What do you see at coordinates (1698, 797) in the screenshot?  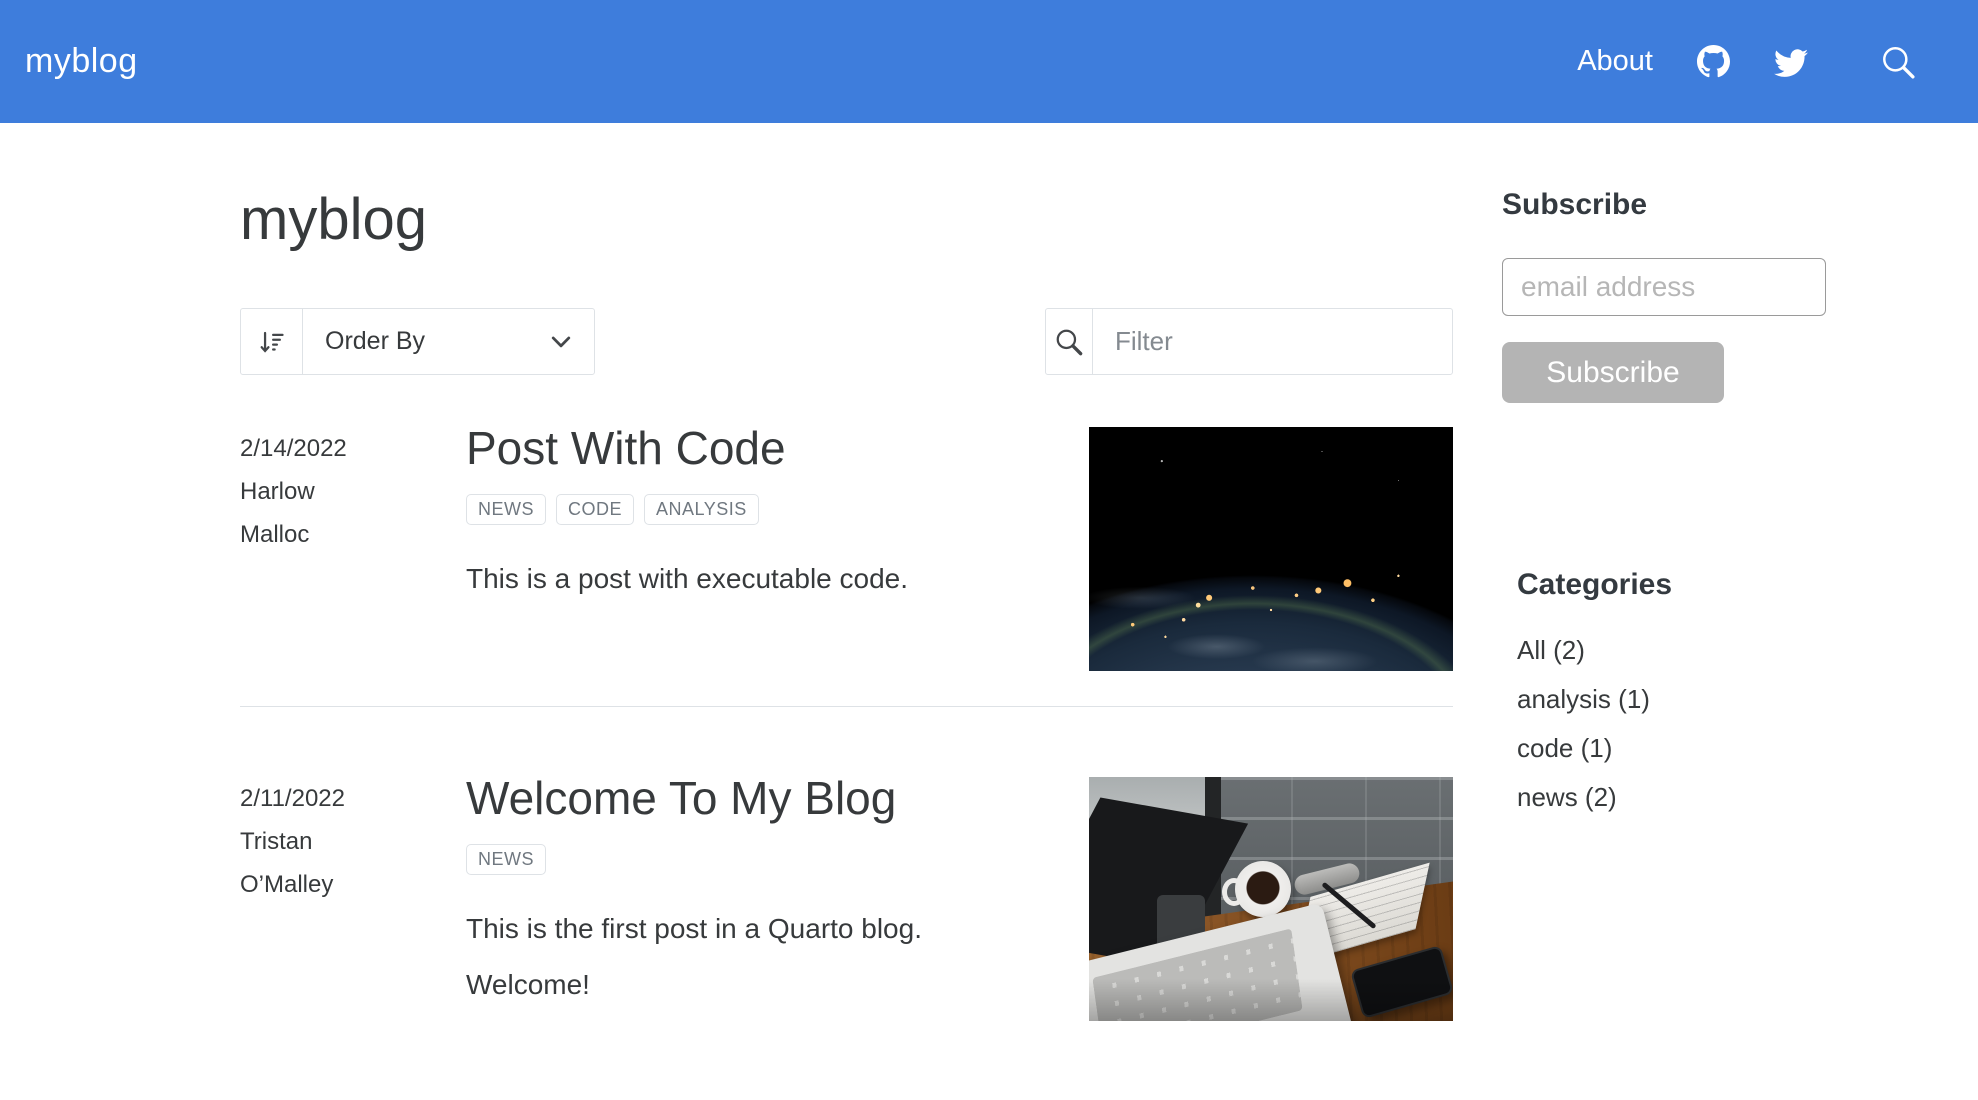 I see `category-news: news (2)` at bounding box center [1698, 797].